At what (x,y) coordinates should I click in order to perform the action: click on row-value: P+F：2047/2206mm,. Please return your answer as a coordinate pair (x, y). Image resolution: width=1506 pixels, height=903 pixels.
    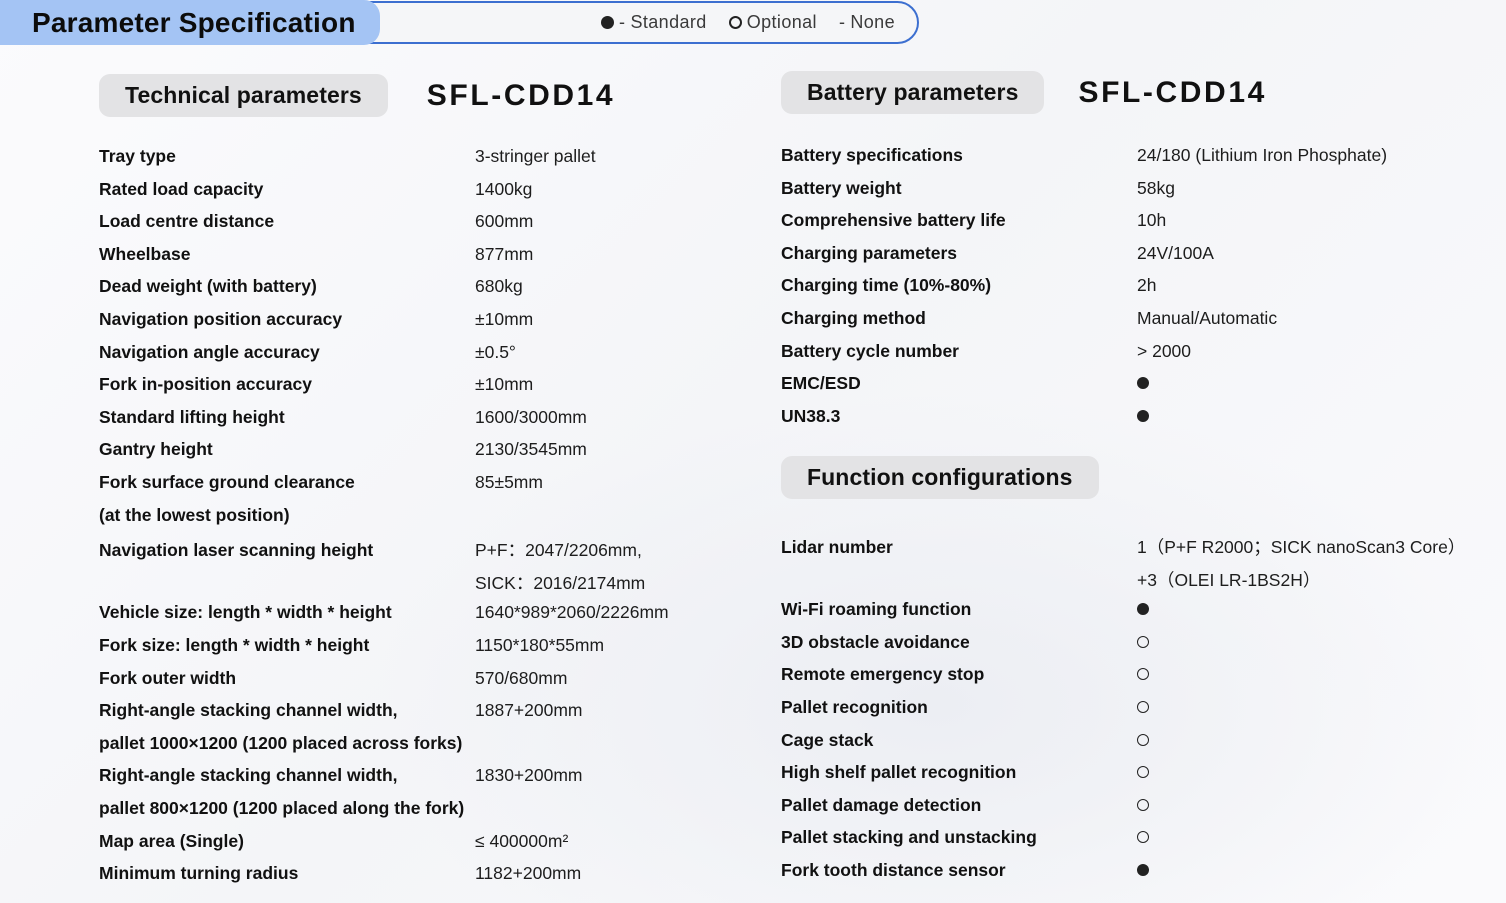
    Looking at the image, I should click on (558, 550).